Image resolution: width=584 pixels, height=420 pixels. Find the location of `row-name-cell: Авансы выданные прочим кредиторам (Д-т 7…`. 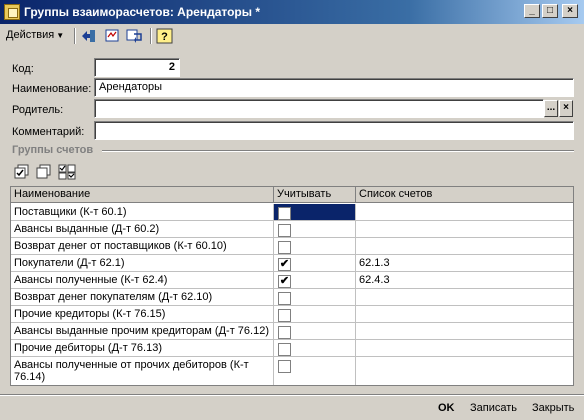

row-name-cell: Авансы выданные прочим кредиторам (Д-т 7… is located at coordinates (142, 331).